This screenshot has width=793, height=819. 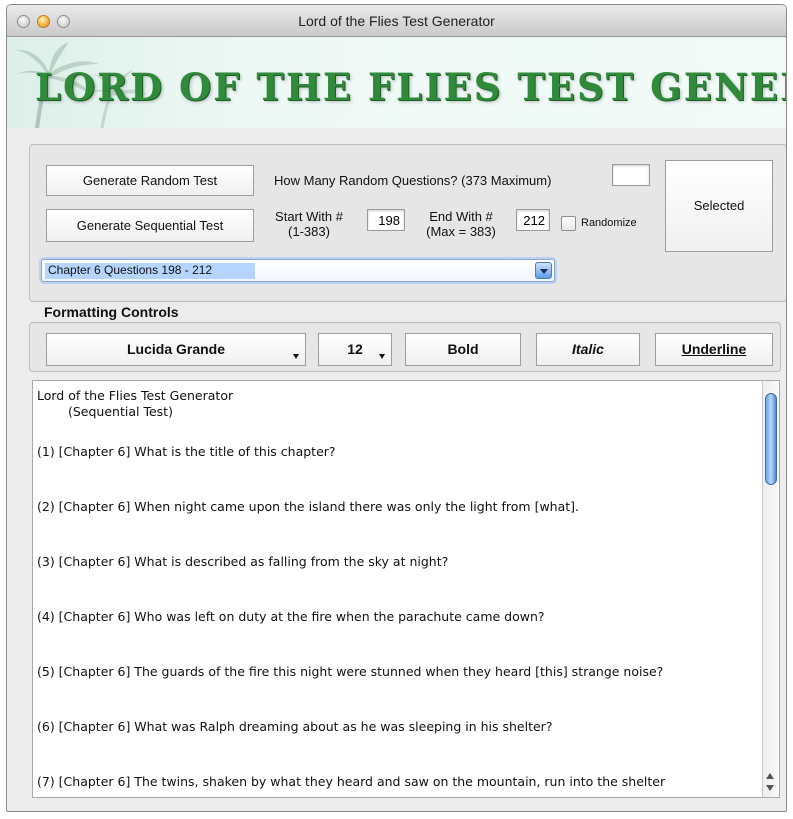 What do you see at coordinates (309, 231) in the screenshot?
I see `start-with-label-line2: (1-383)` at bounding box center [309, 231].